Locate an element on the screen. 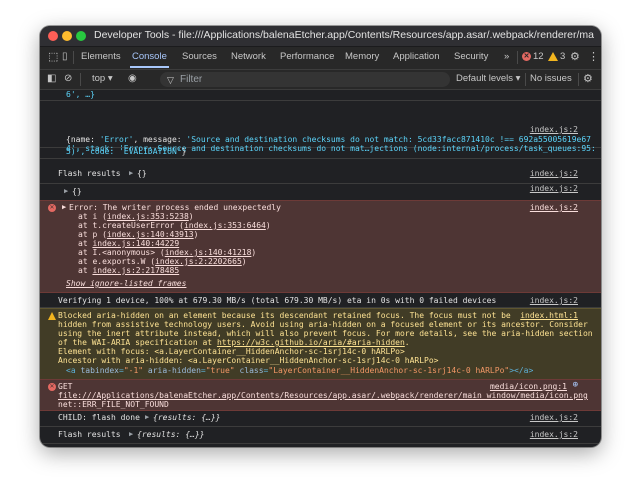 This screenshot has width=640, height=500. source-link: index.html:1 is located at coordinates (549, 315).